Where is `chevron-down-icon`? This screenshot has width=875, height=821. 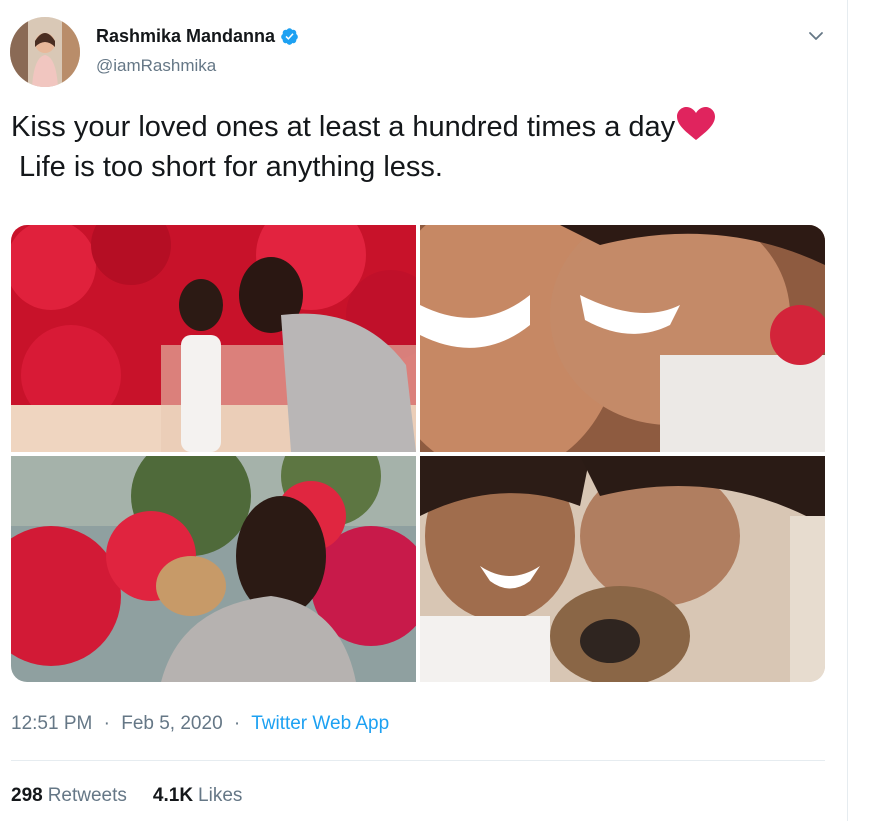 chevron-down-icon is located at coordinates (816, 36).